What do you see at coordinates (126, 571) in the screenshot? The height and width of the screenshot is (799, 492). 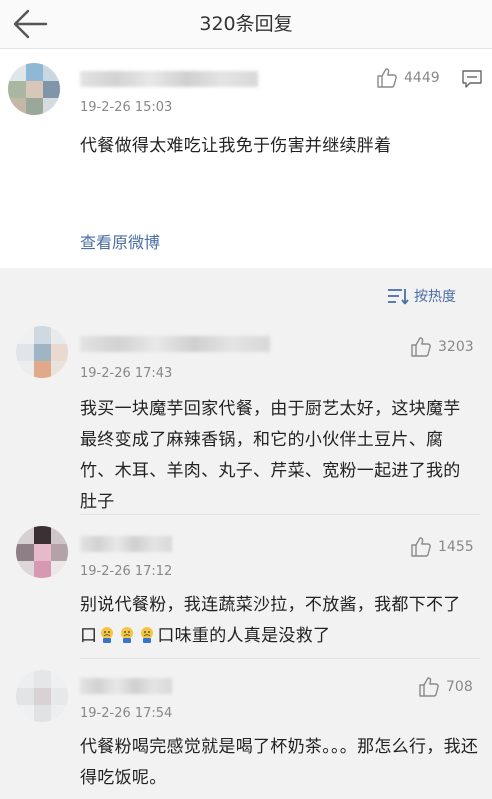 I see `reply-time: 19-2-26 17:12` at bounding box center [126, 571].